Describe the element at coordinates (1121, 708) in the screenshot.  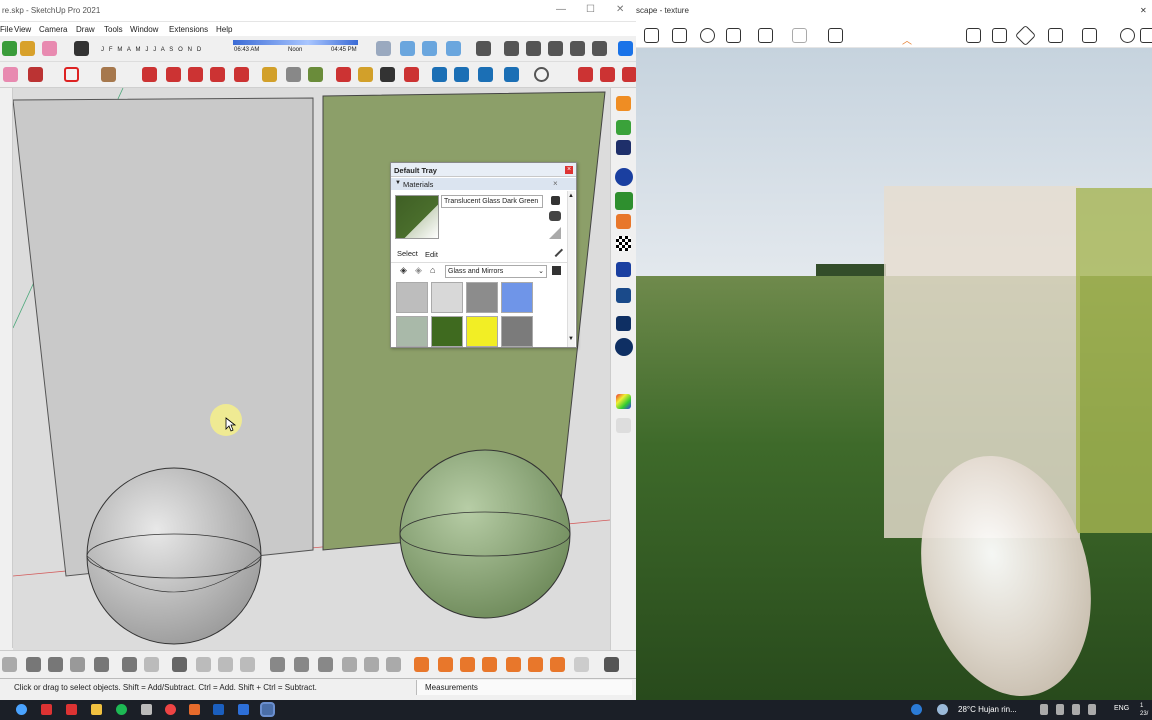
I see `language-indicator: ENG` at that location.